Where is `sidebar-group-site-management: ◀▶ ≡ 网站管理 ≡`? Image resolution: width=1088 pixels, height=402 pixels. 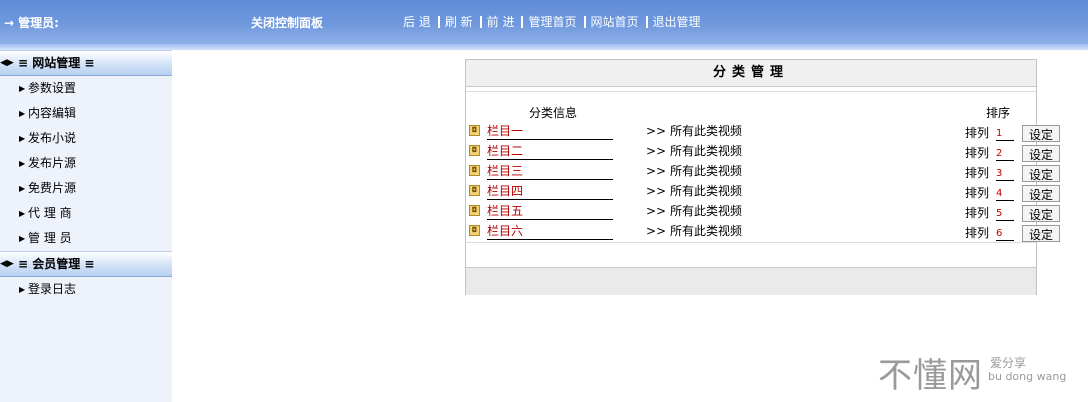 sidebar-group-site-management: ◀▶ ≡ 网站管理 ≡ is located at coordinates (86, 63).